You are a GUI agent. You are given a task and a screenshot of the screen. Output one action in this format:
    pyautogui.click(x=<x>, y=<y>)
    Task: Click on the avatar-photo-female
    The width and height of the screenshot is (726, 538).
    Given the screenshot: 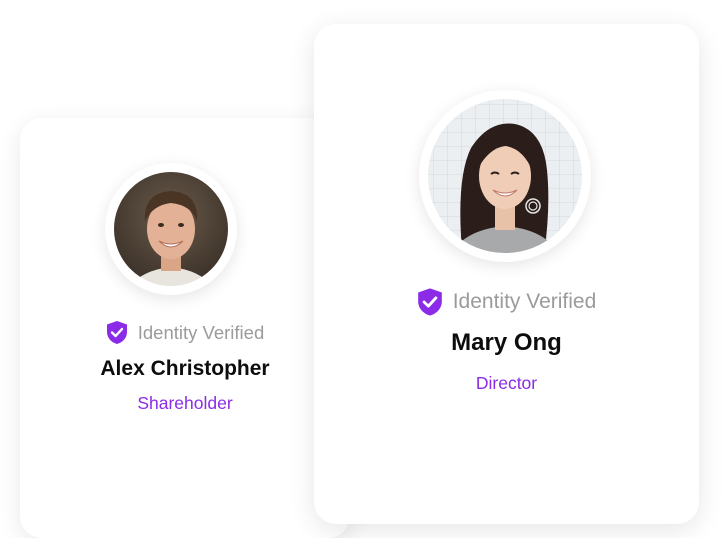 What is the action you would take?
    pyautogui.click(x=505, y=176)
    